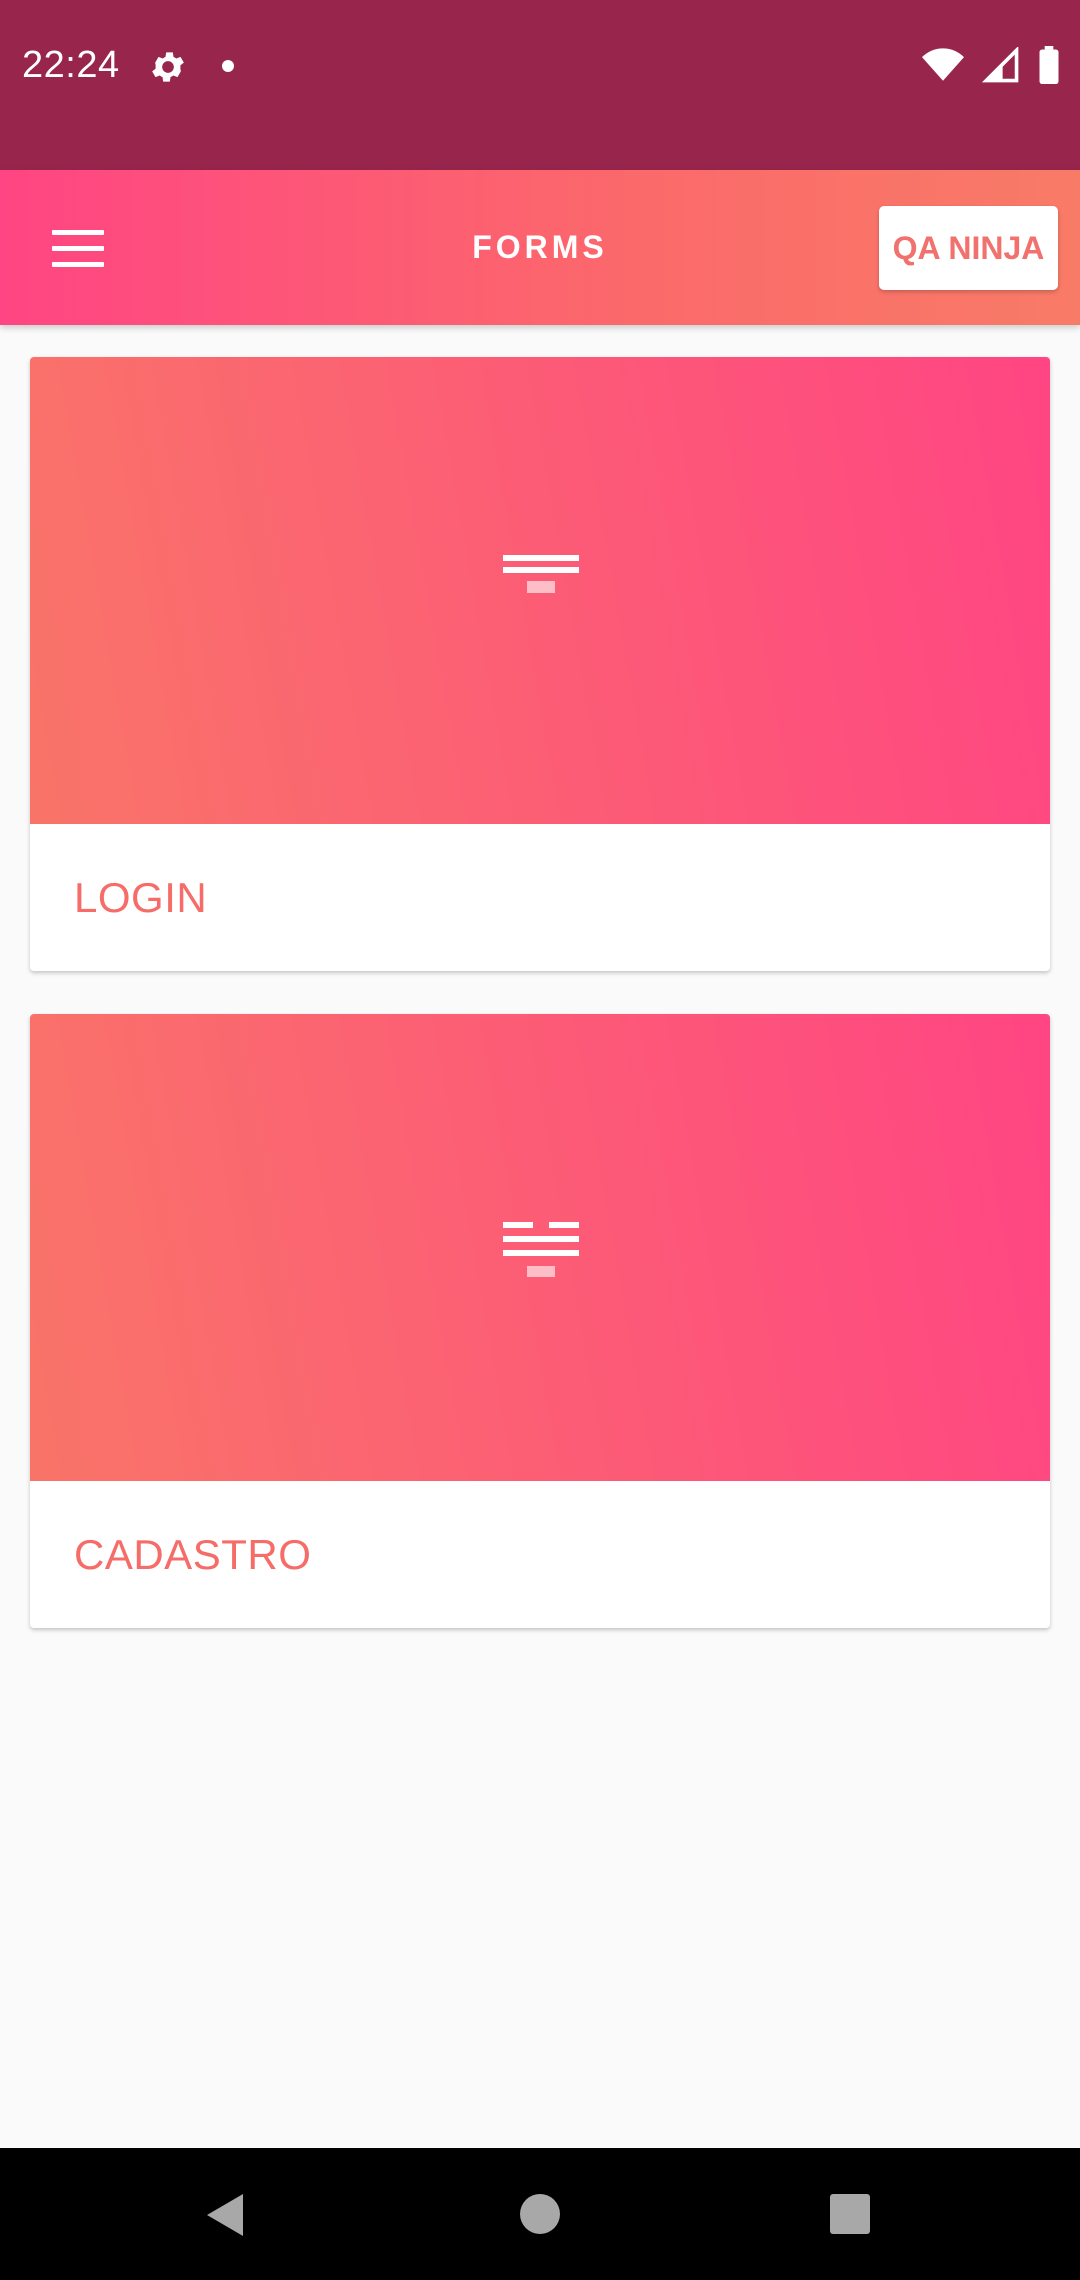 The width and height of the screenshot is (1080, 2280). Describe the element at coordinates (76, 248) in the screenshot. I see `hamburger-menu-icon` at that location.